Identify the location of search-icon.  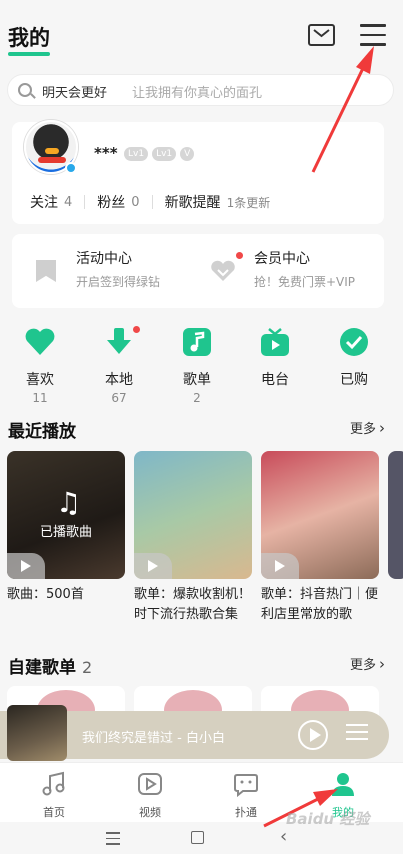
(25, 90).